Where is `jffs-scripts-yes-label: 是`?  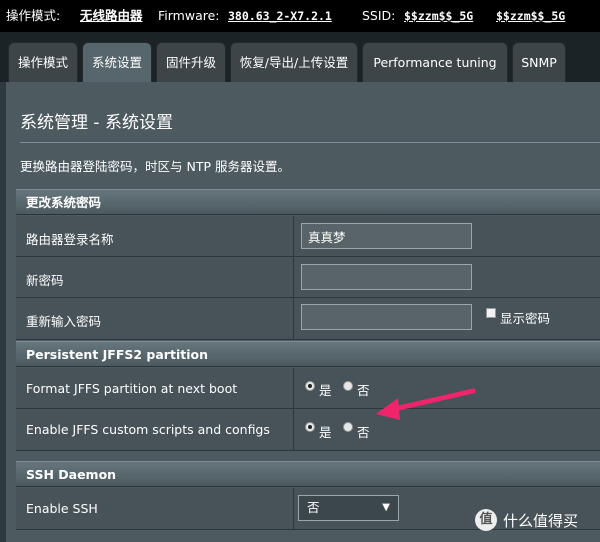
jffs-scripts-yes-label: 是 is located at coordinates (325, 432).